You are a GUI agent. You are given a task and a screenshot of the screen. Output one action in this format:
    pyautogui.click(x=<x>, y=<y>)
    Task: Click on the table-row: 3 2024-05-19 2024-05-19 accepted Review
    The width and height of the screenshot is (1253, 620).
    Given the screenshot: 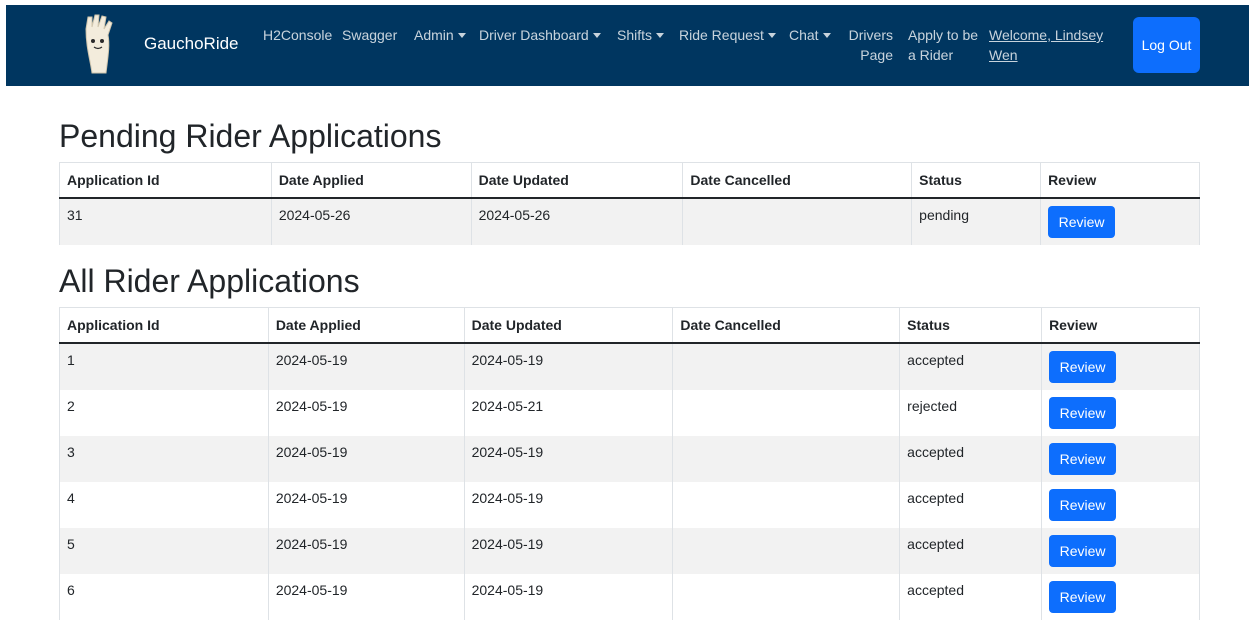 What is the action you would take?
    pyautogui.click(x=629, y=459)
    